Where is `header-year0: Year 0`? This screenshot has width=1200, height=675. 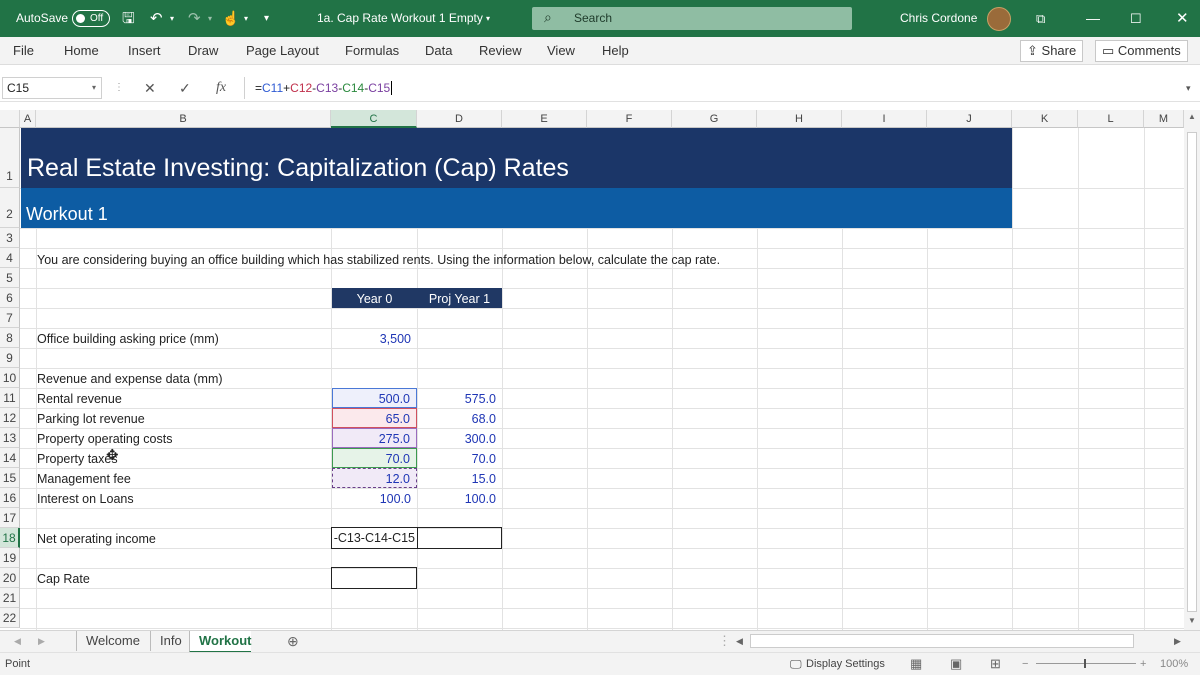
header-year0: Year 0 is located at coordinates (374, 298).